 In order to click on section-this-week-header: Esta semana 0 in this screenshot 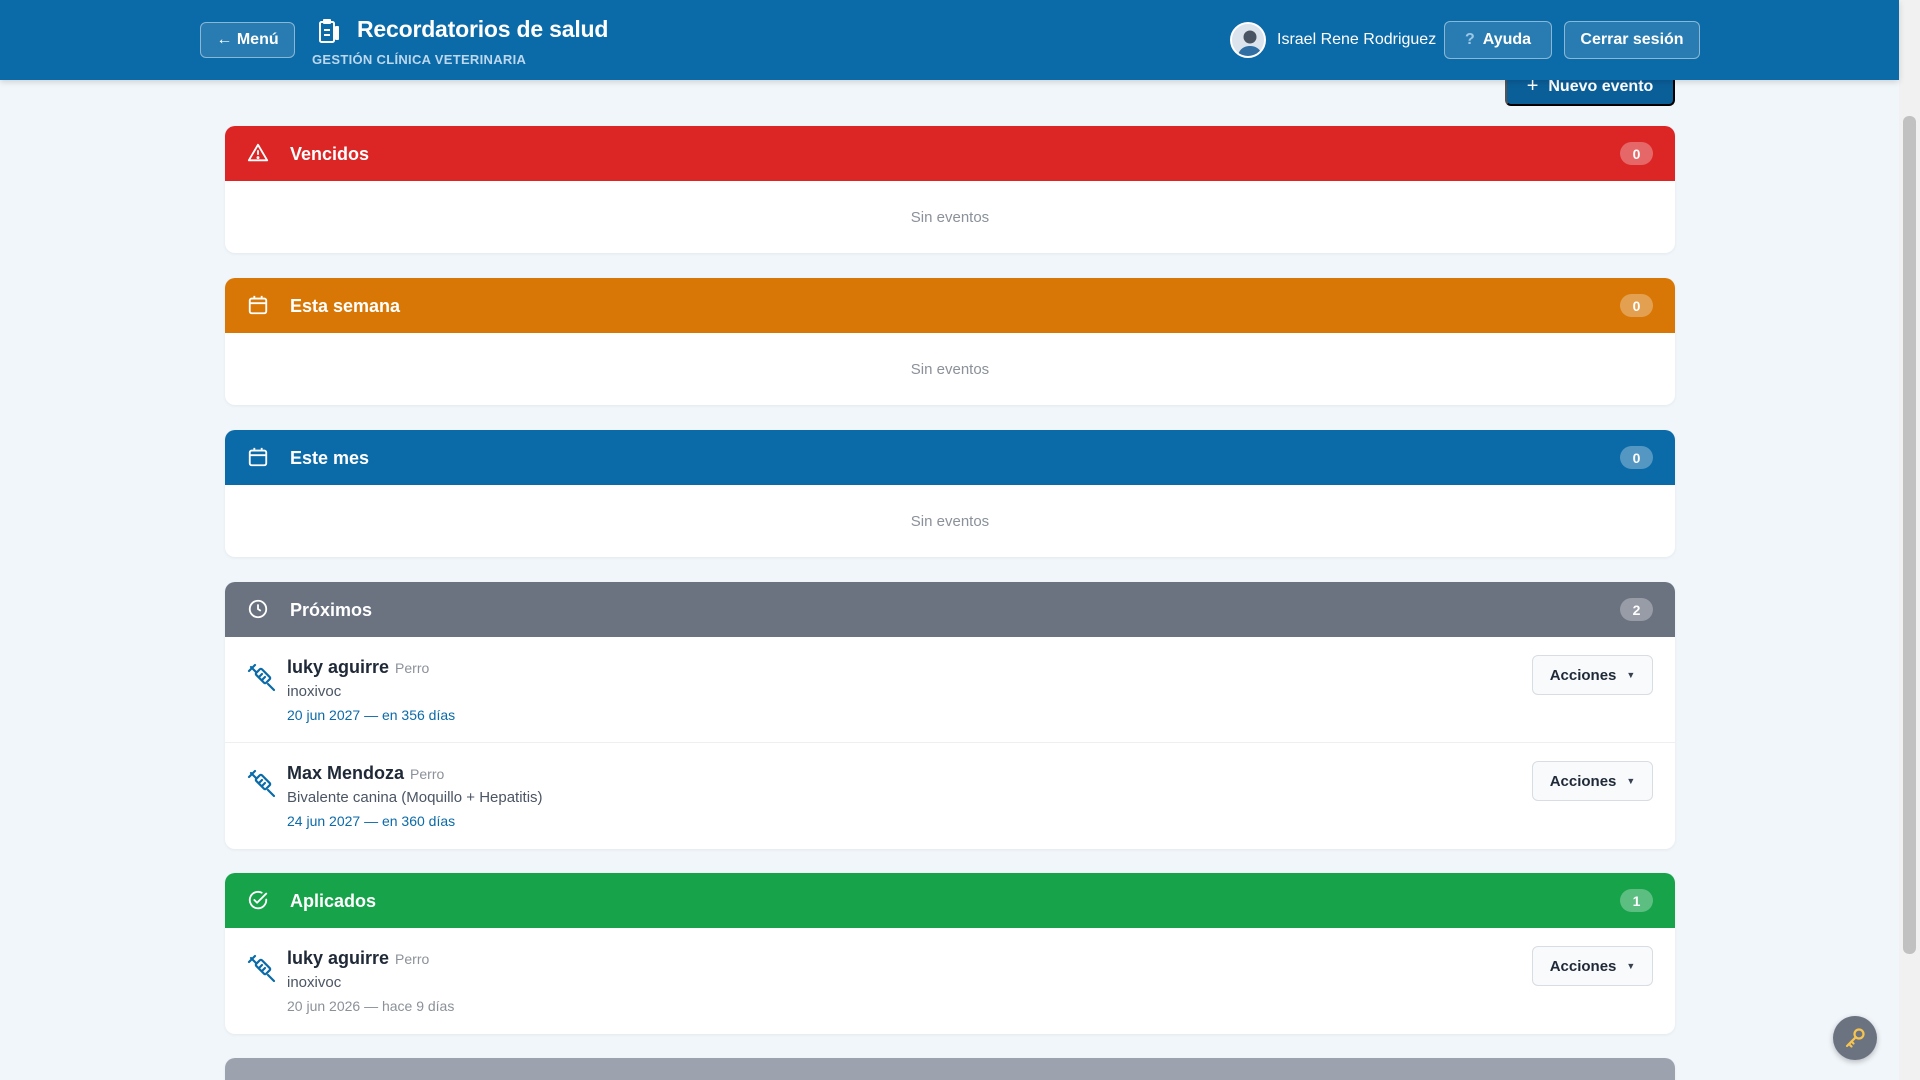, I will do `click(950, 305)`.